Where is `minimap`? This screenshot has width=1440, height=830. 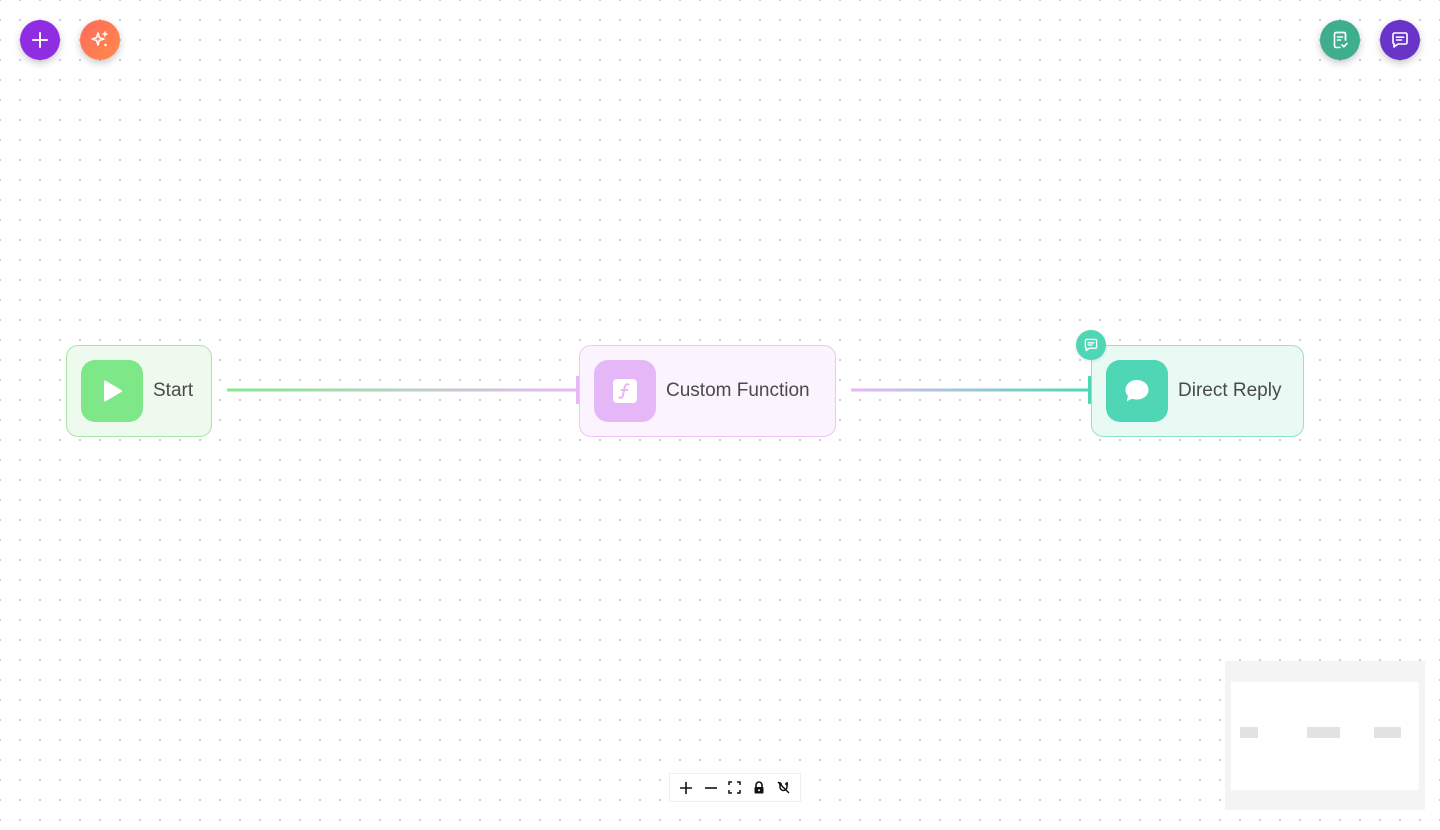 minimap is located at coordinates (1325, 735).